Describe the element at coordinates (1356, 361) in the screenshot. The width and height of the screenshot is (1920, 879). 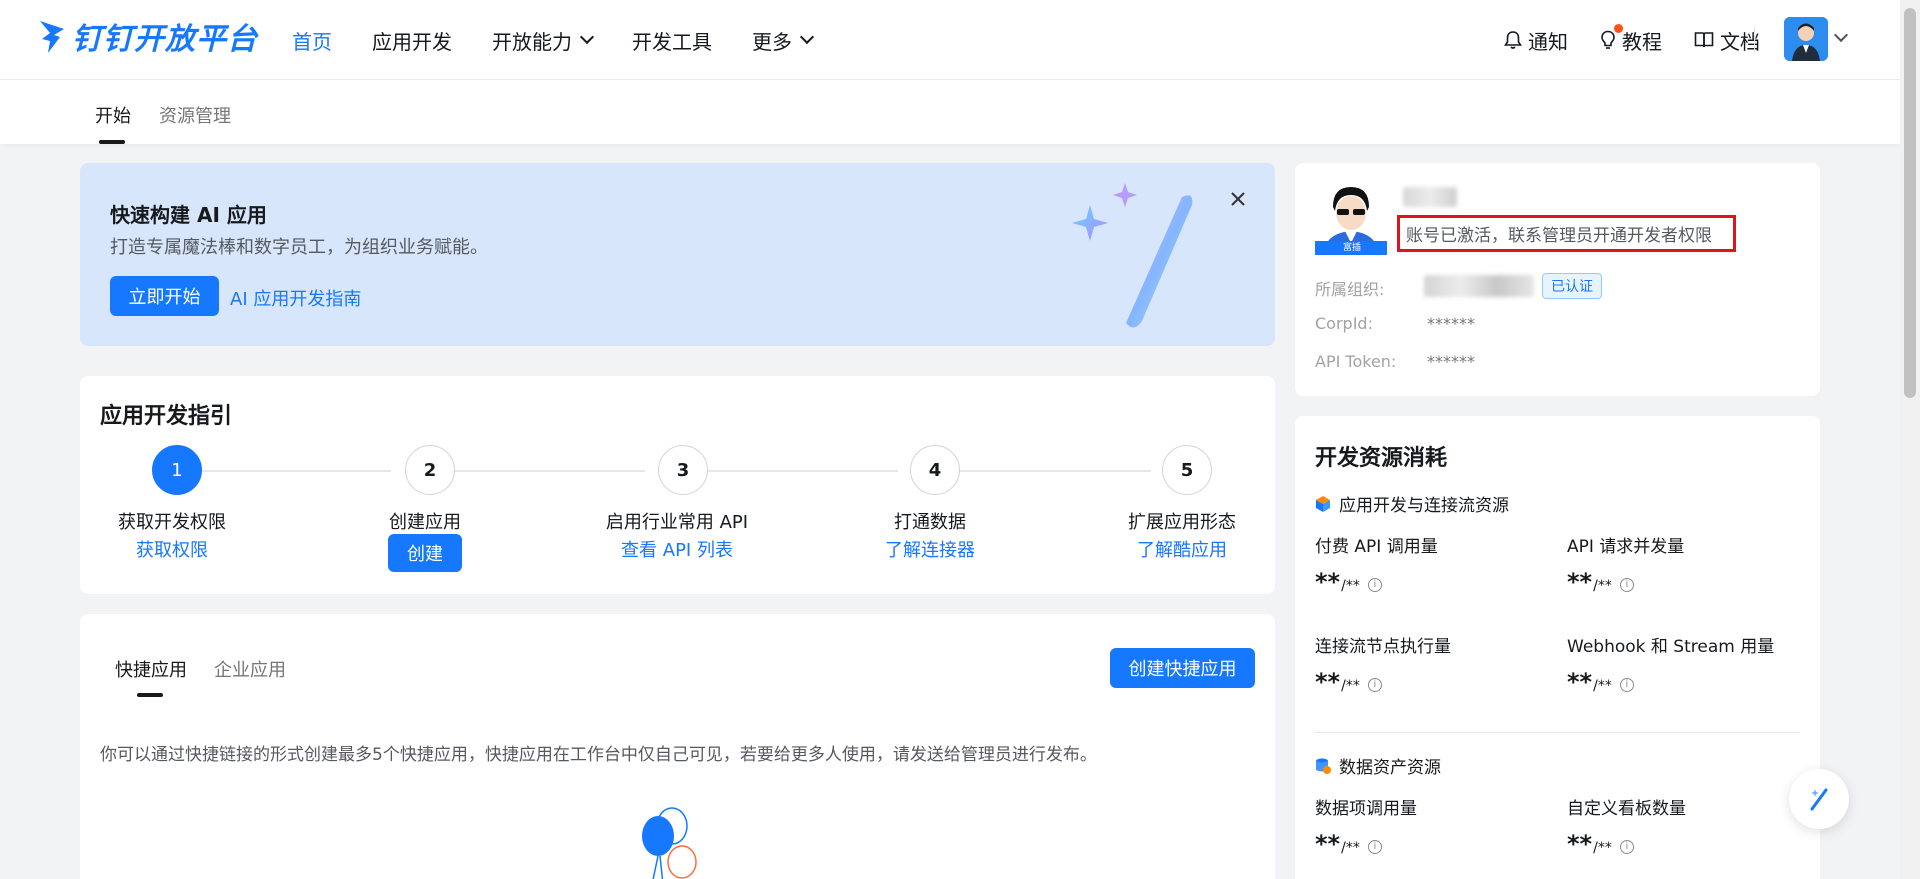
I see `api-token-label: API Token:` at that location.